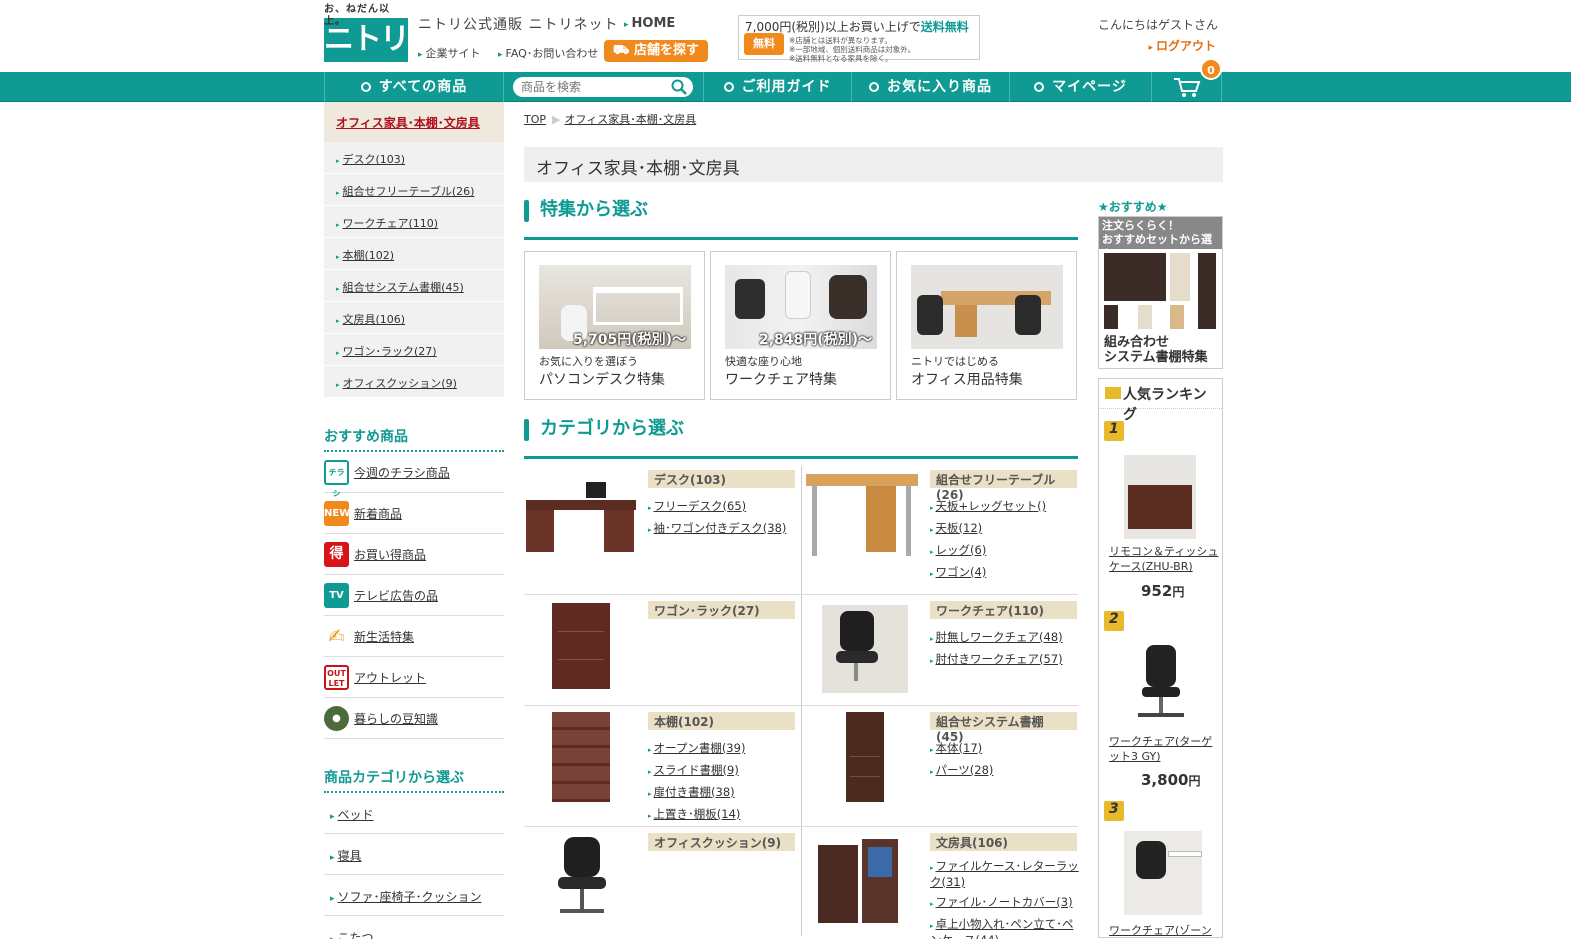 Image resolution: width=1571 pixels, height=939 pixels. I want to click on sidebar-item-label: 文房具(106), so click(374, 319).